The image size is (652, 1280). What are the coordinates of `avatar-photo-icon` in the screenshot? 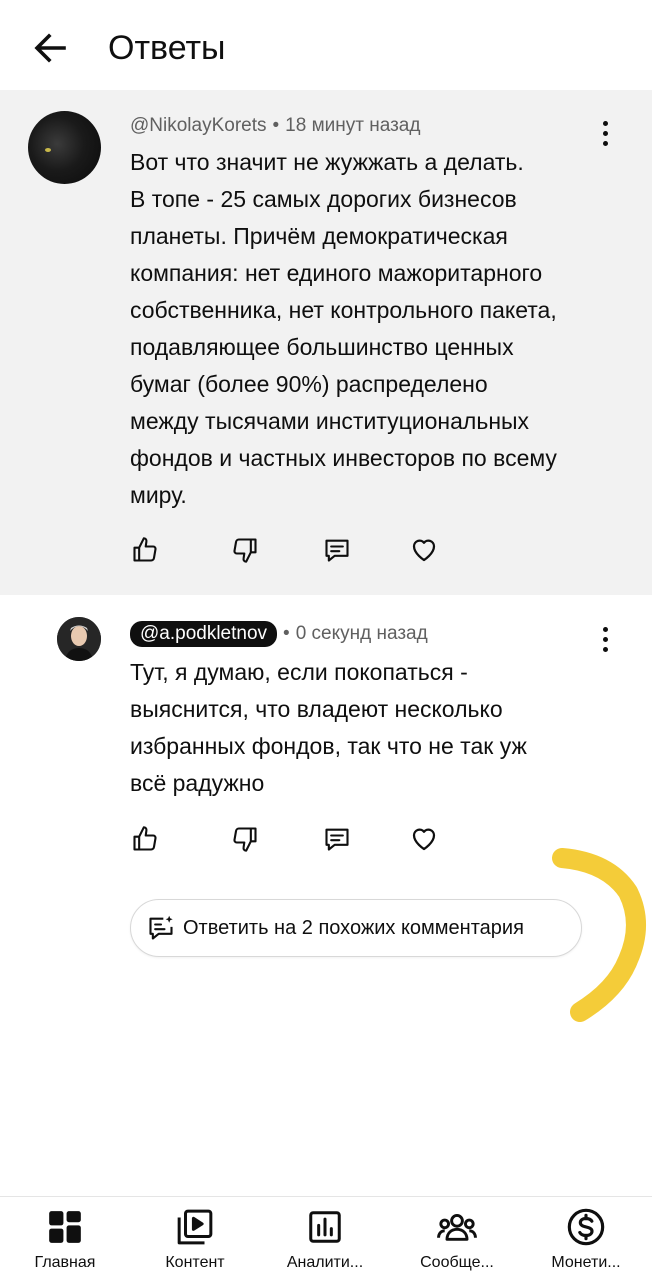 It's located at (79, 639).